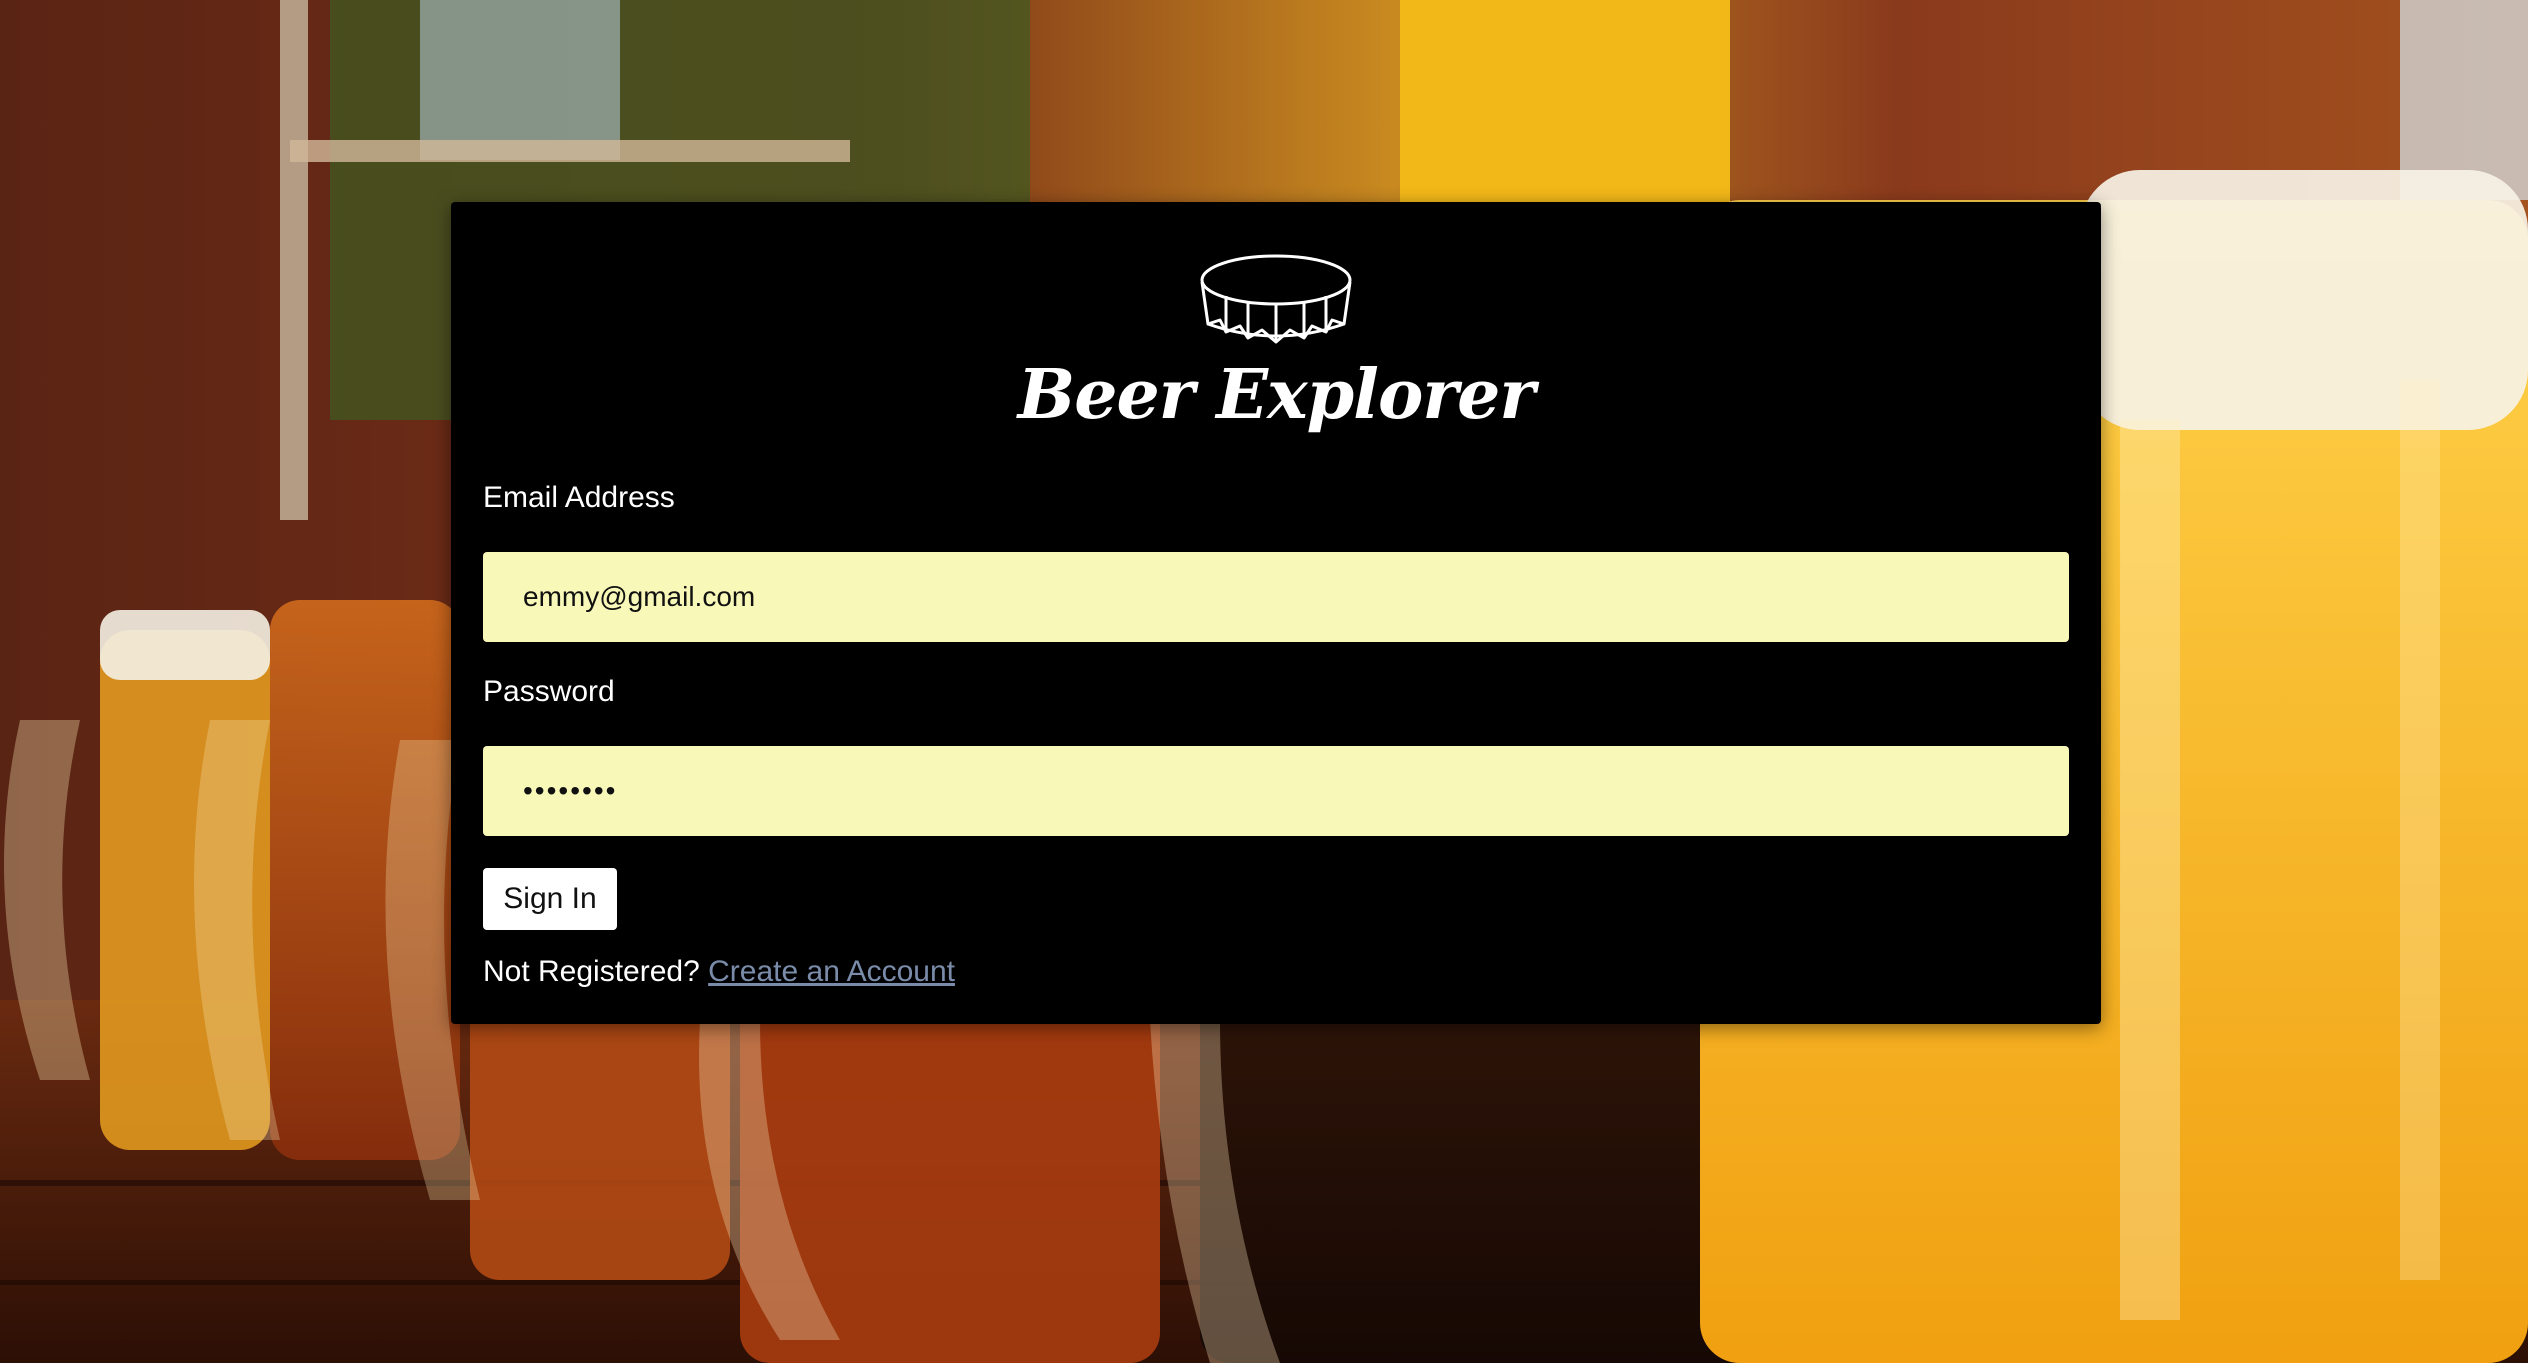 The image size is (2528, 1363). Describe the element at coordinates (591, 971) in the screenshot. I see `not-registered-text: Not Registered?` at that location.